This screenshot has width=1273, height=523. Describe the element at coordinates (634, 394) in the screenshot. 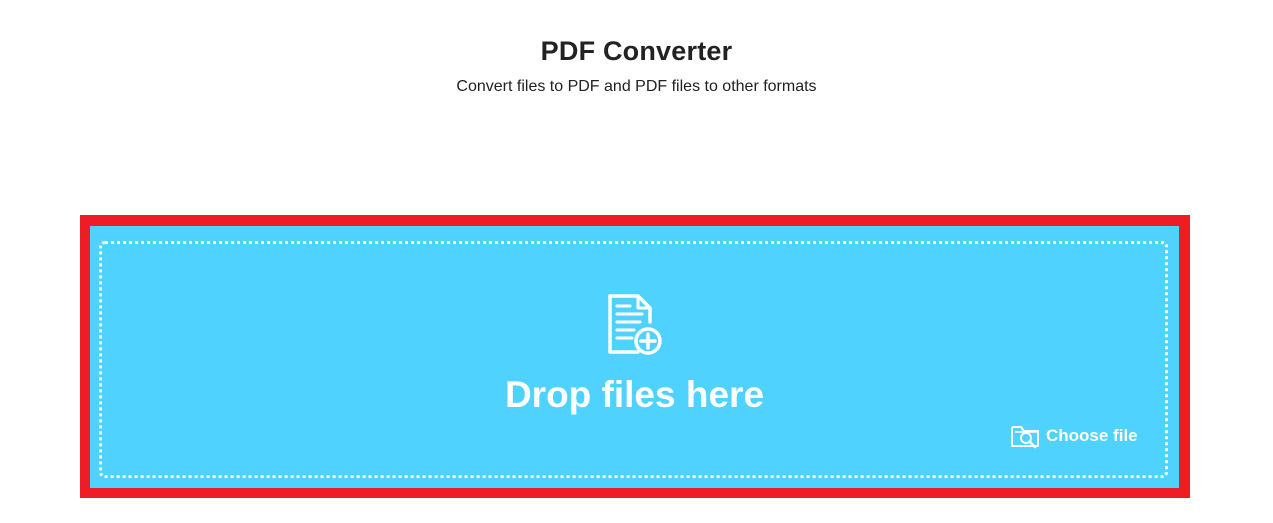

I see `drop-files-label: Drop files here` at that location.